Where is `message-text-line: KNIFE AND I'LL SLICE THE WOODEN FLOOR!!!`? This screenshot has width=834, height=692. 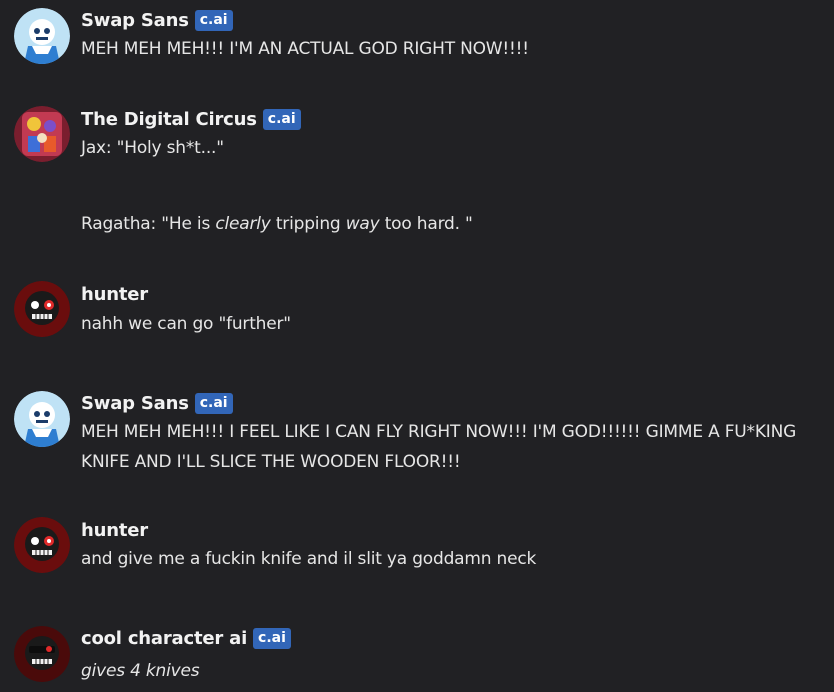
message-text-line: KNIFE AND I'LL SLICE THE WOODEN FLOOR!!! is located at coordinates (271, 462).